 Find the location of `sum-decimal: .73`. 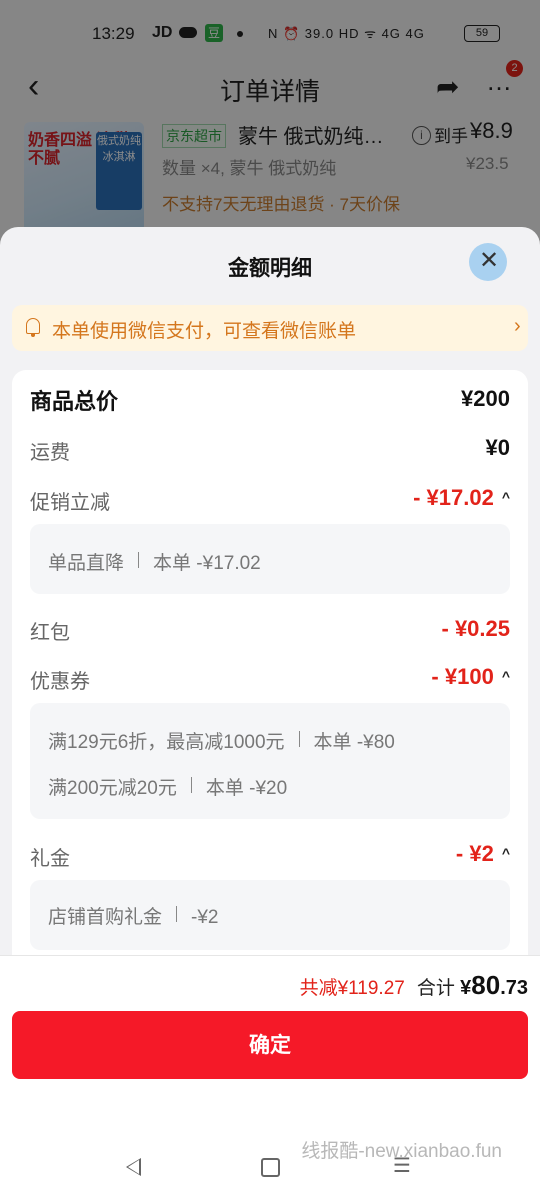

sum-decimal: .73 is located at coordinates (514, 988).